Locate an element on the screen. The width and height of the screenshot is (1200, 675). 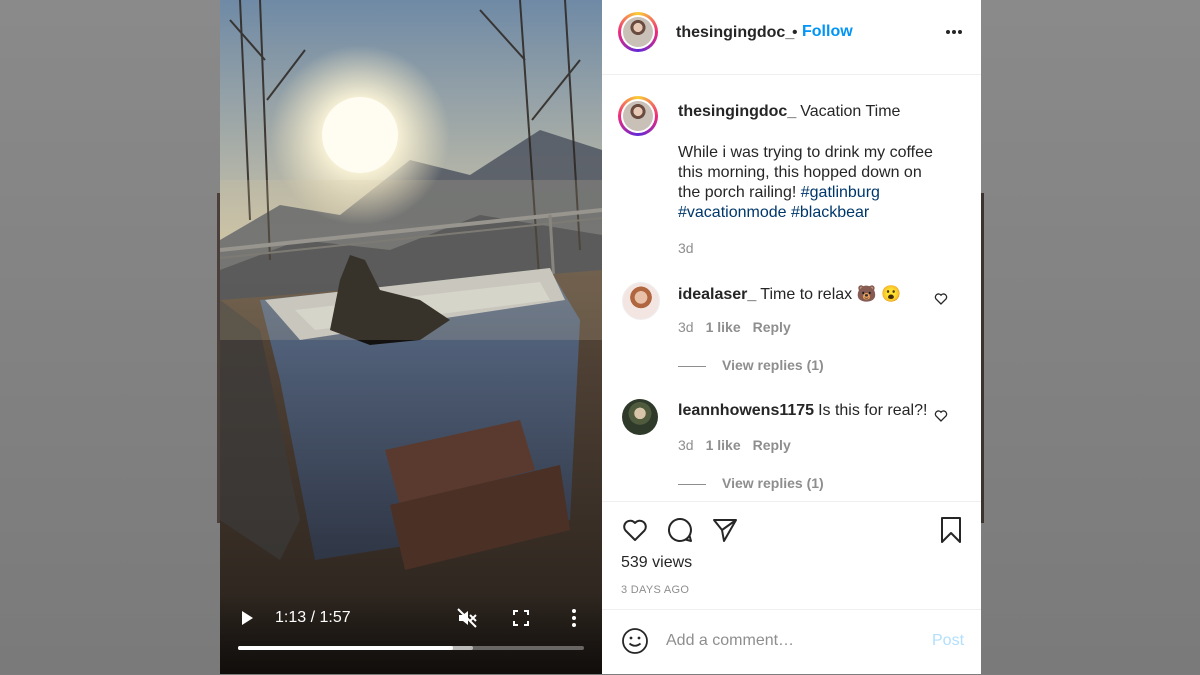
hashtag-link: #gatlinburg is located at coordinates (840, 192).